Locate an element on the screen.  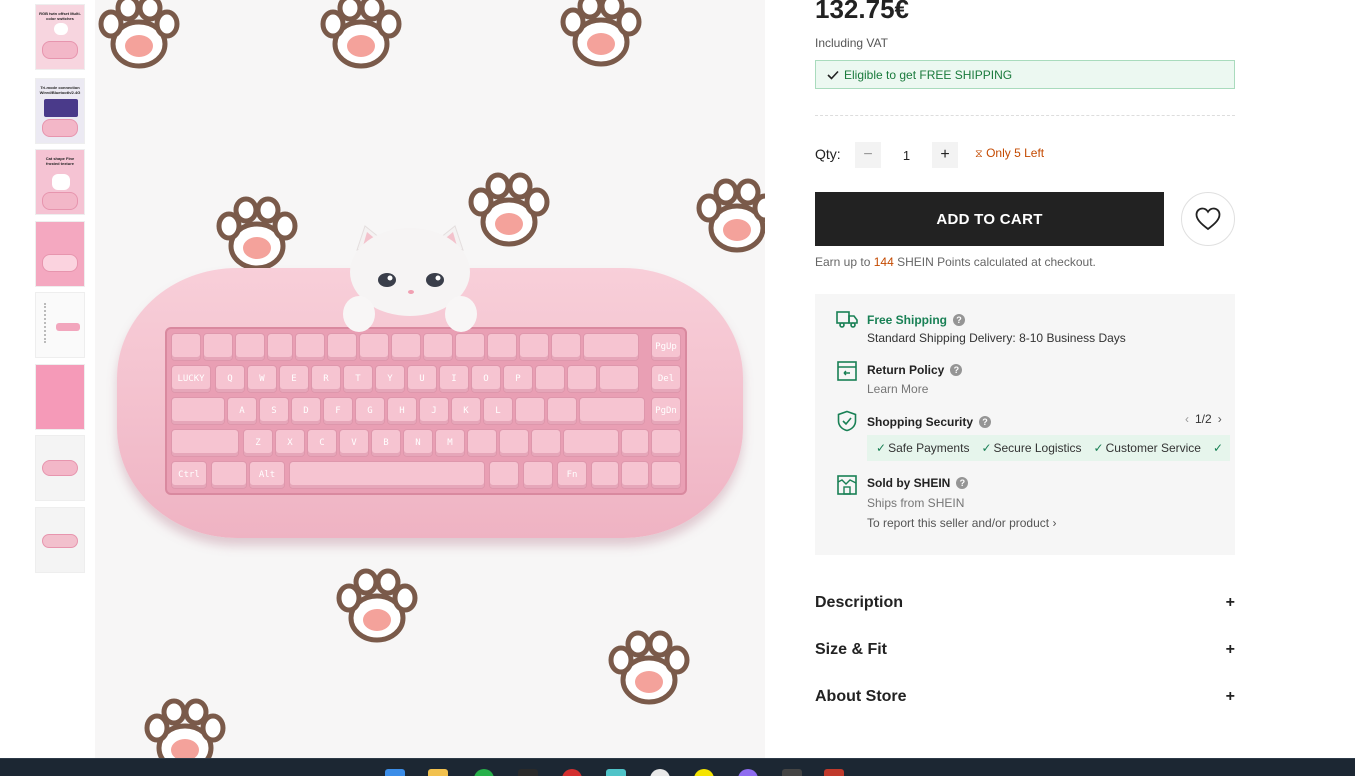
free-shipping-banner: Eligible to get FREE SHIPPING is located at coordinates (1025, 74).